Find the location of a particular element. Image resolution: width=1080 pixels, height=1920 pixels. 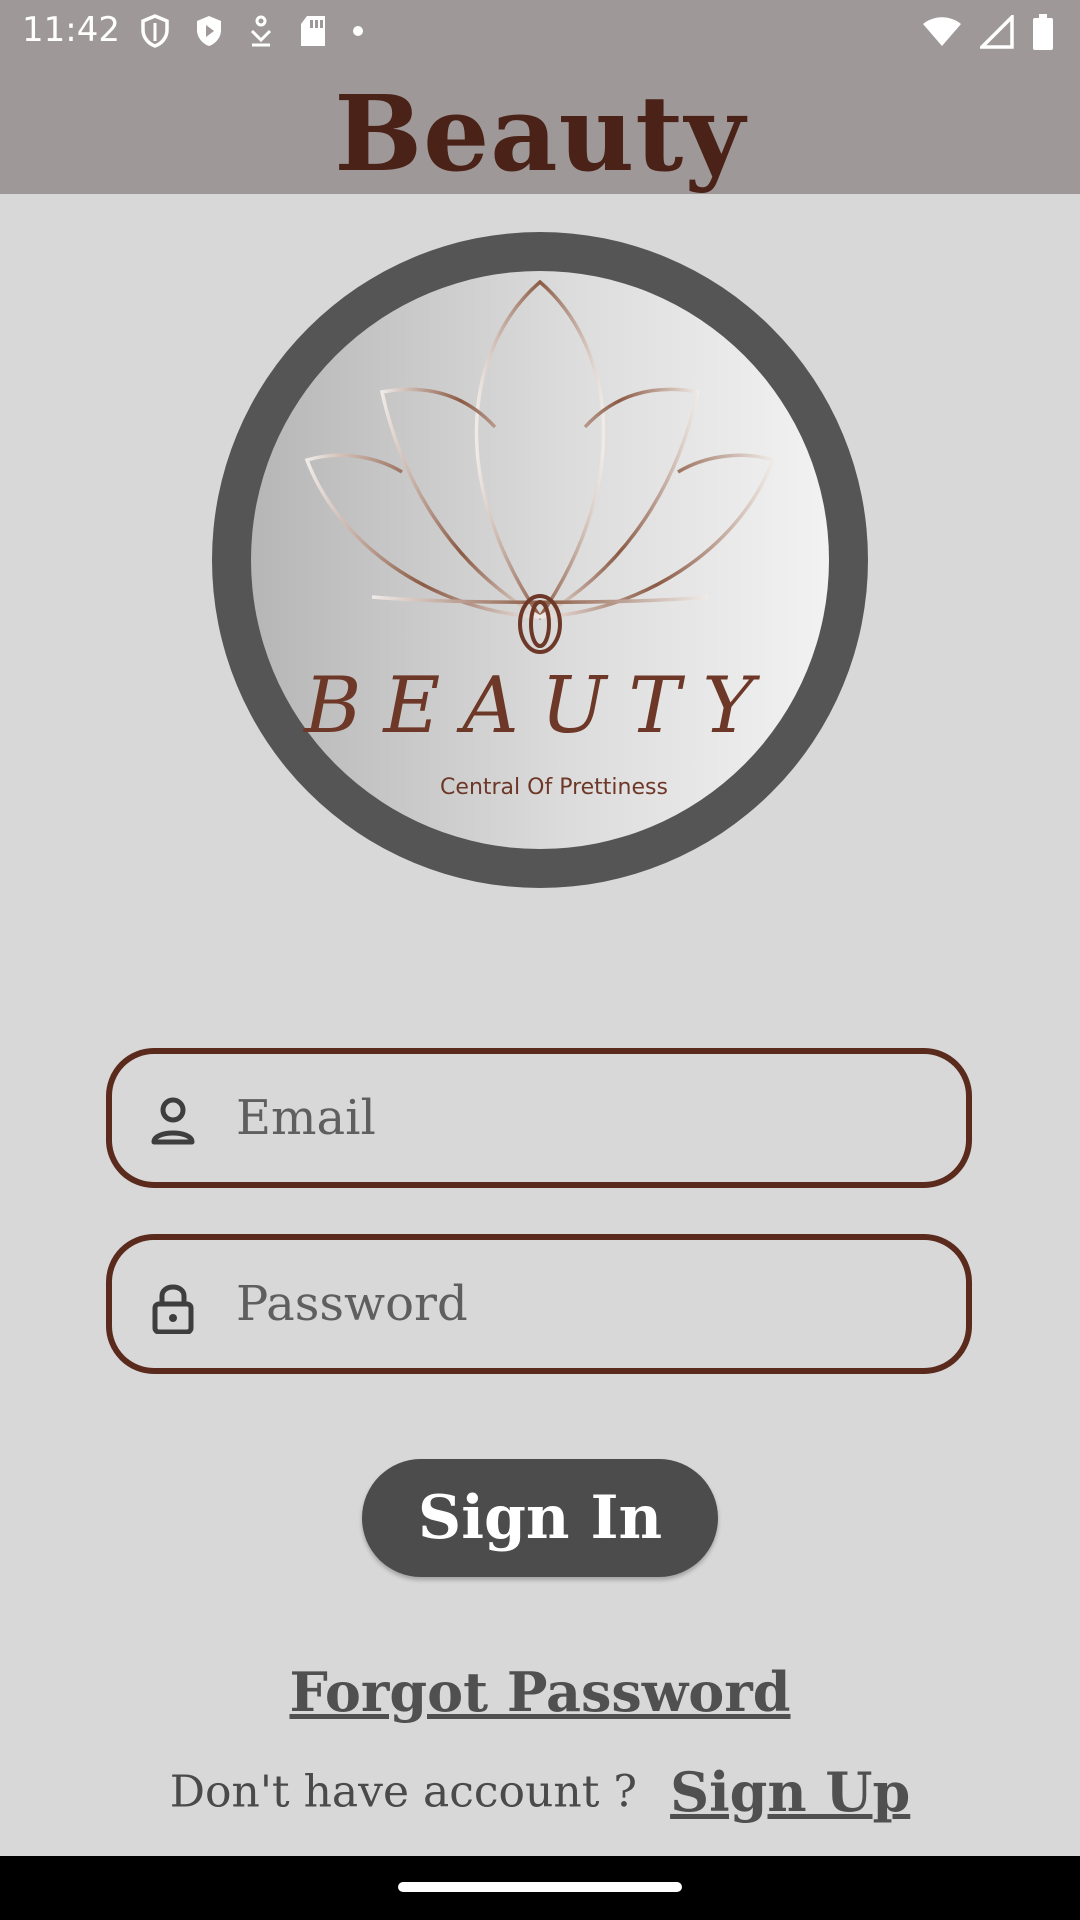

home-gesture-handle is located at coordinates (540, 1887).